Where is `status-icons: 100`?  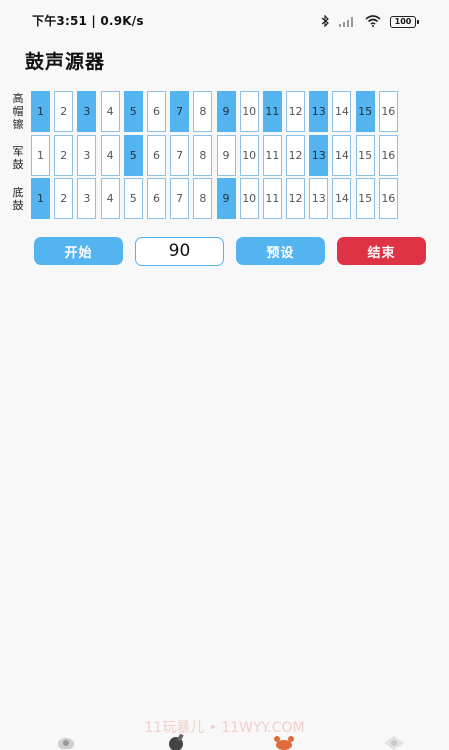 status-icons: 100 is located at coordinates (370, 21).